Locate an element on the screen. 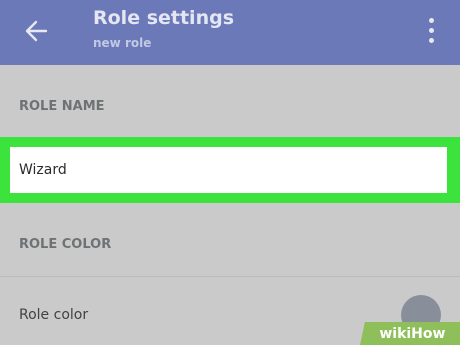 Image resolution: width=460 pixels, height=345 pixels. watermark-logo: wikiHow is located at coordinates (410, 333).